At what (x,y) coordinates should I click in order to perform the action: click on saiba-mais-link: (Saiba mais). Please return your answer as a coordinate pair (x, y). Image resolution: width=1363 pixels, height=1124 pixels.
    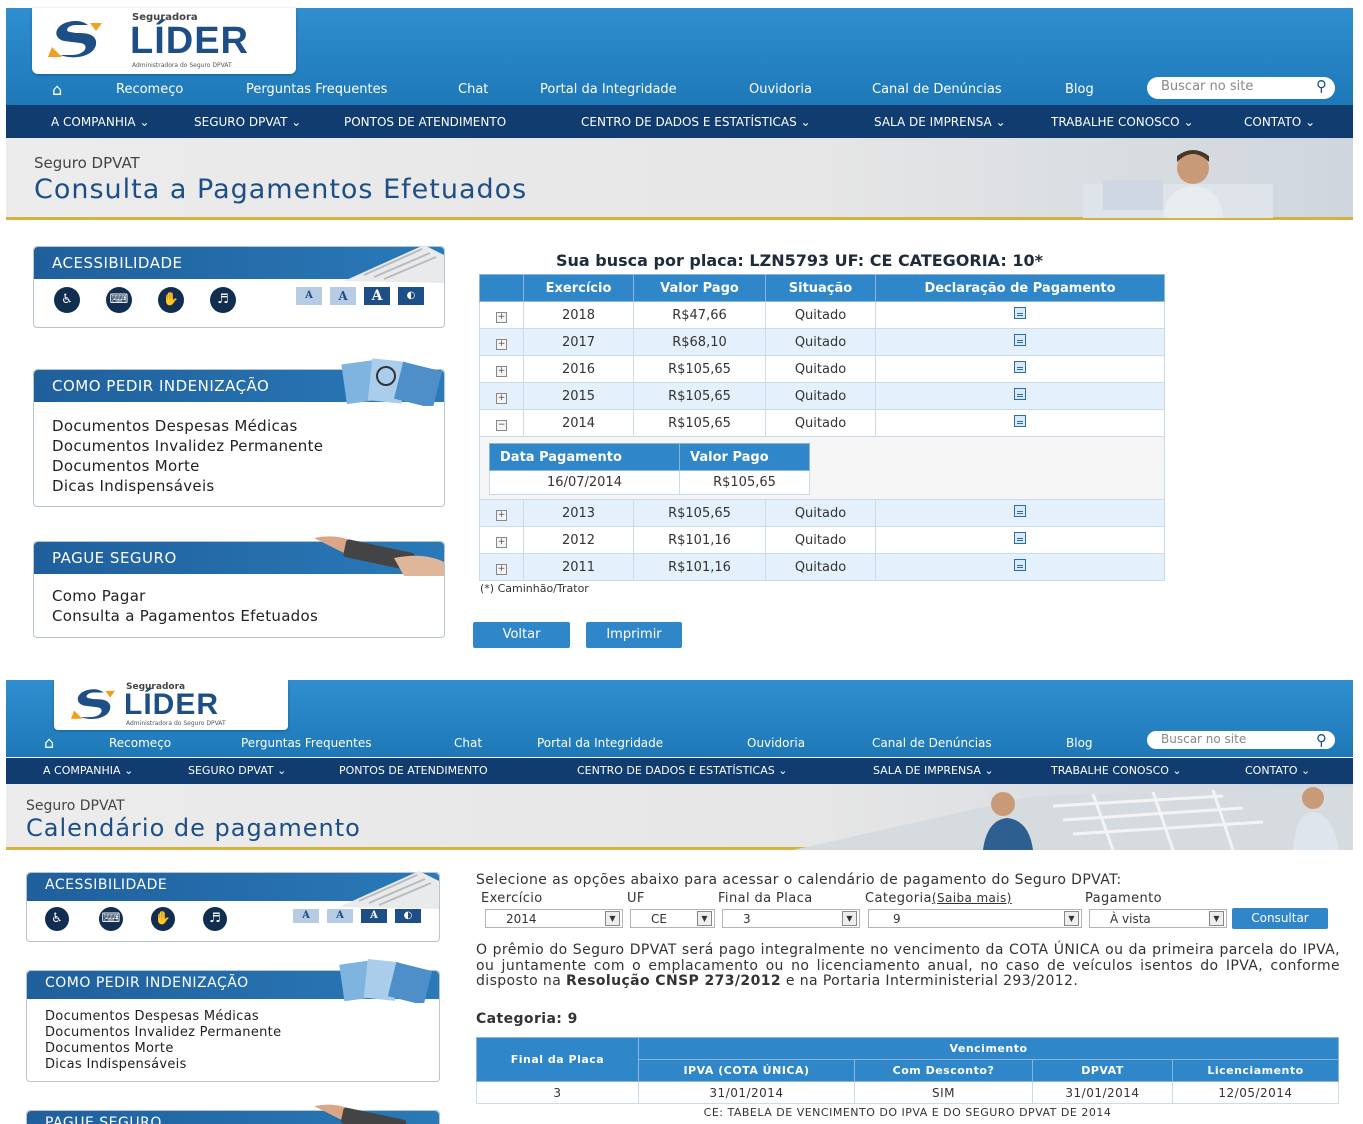
    Looking at the image, I should click on (972, 898).